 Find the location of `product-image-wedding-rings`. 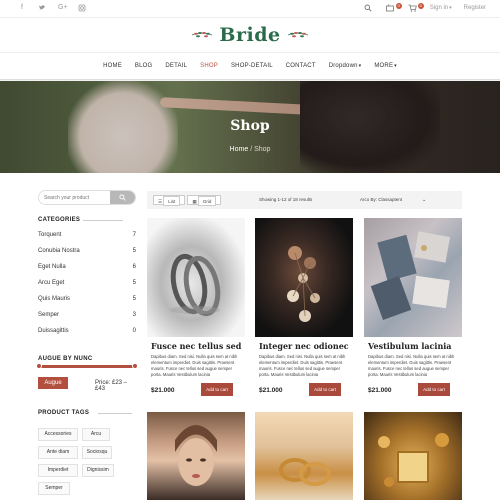

product-image-wedding-rings is located at coordinates (304, 456).